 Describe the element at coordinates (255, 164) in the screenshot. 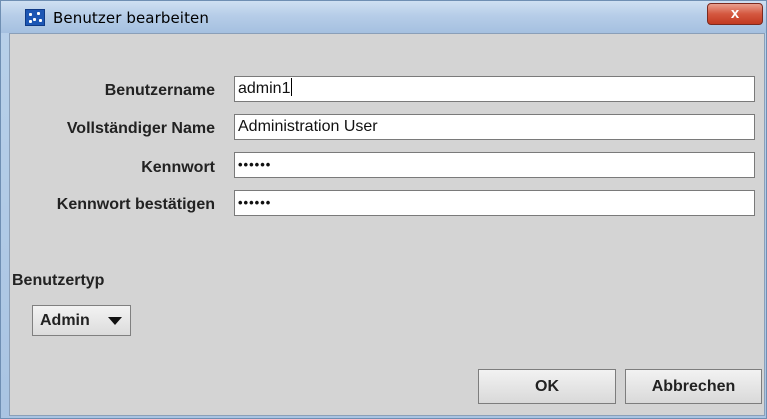

I see `password-value: ••••••` at that location.